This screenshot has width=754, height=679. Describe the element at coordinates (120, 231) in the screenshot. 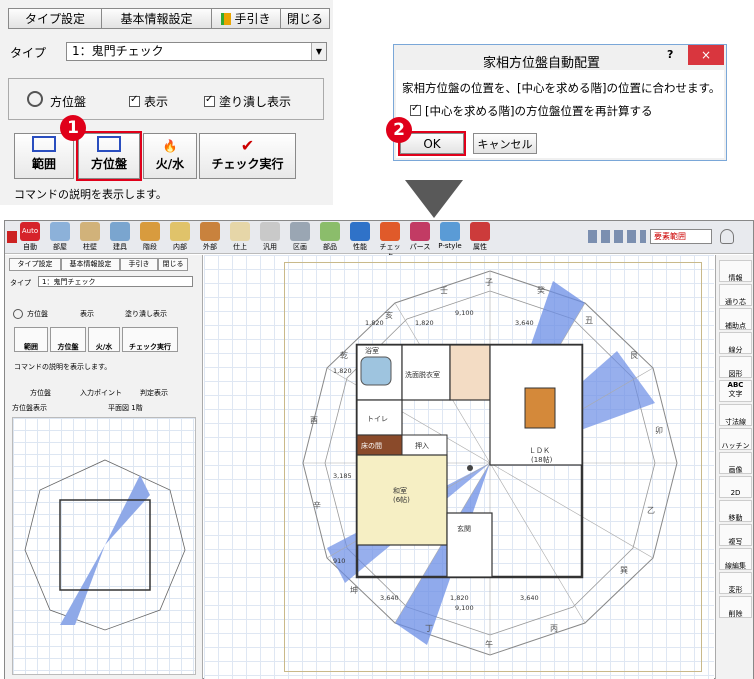

I see `fixture-icon` at that location.